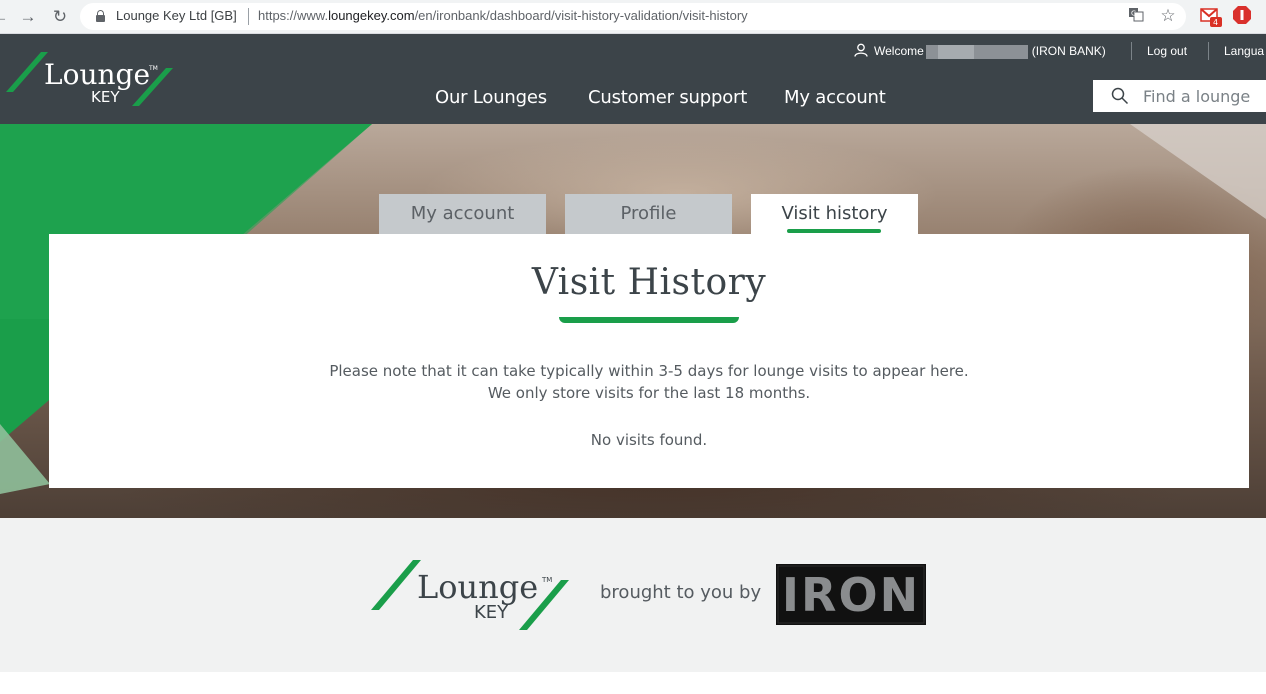 The width and height of the screenshot is (1266, 694). I want to click on loungekey-logo: Lounge TM KEY, so click(90, 81).